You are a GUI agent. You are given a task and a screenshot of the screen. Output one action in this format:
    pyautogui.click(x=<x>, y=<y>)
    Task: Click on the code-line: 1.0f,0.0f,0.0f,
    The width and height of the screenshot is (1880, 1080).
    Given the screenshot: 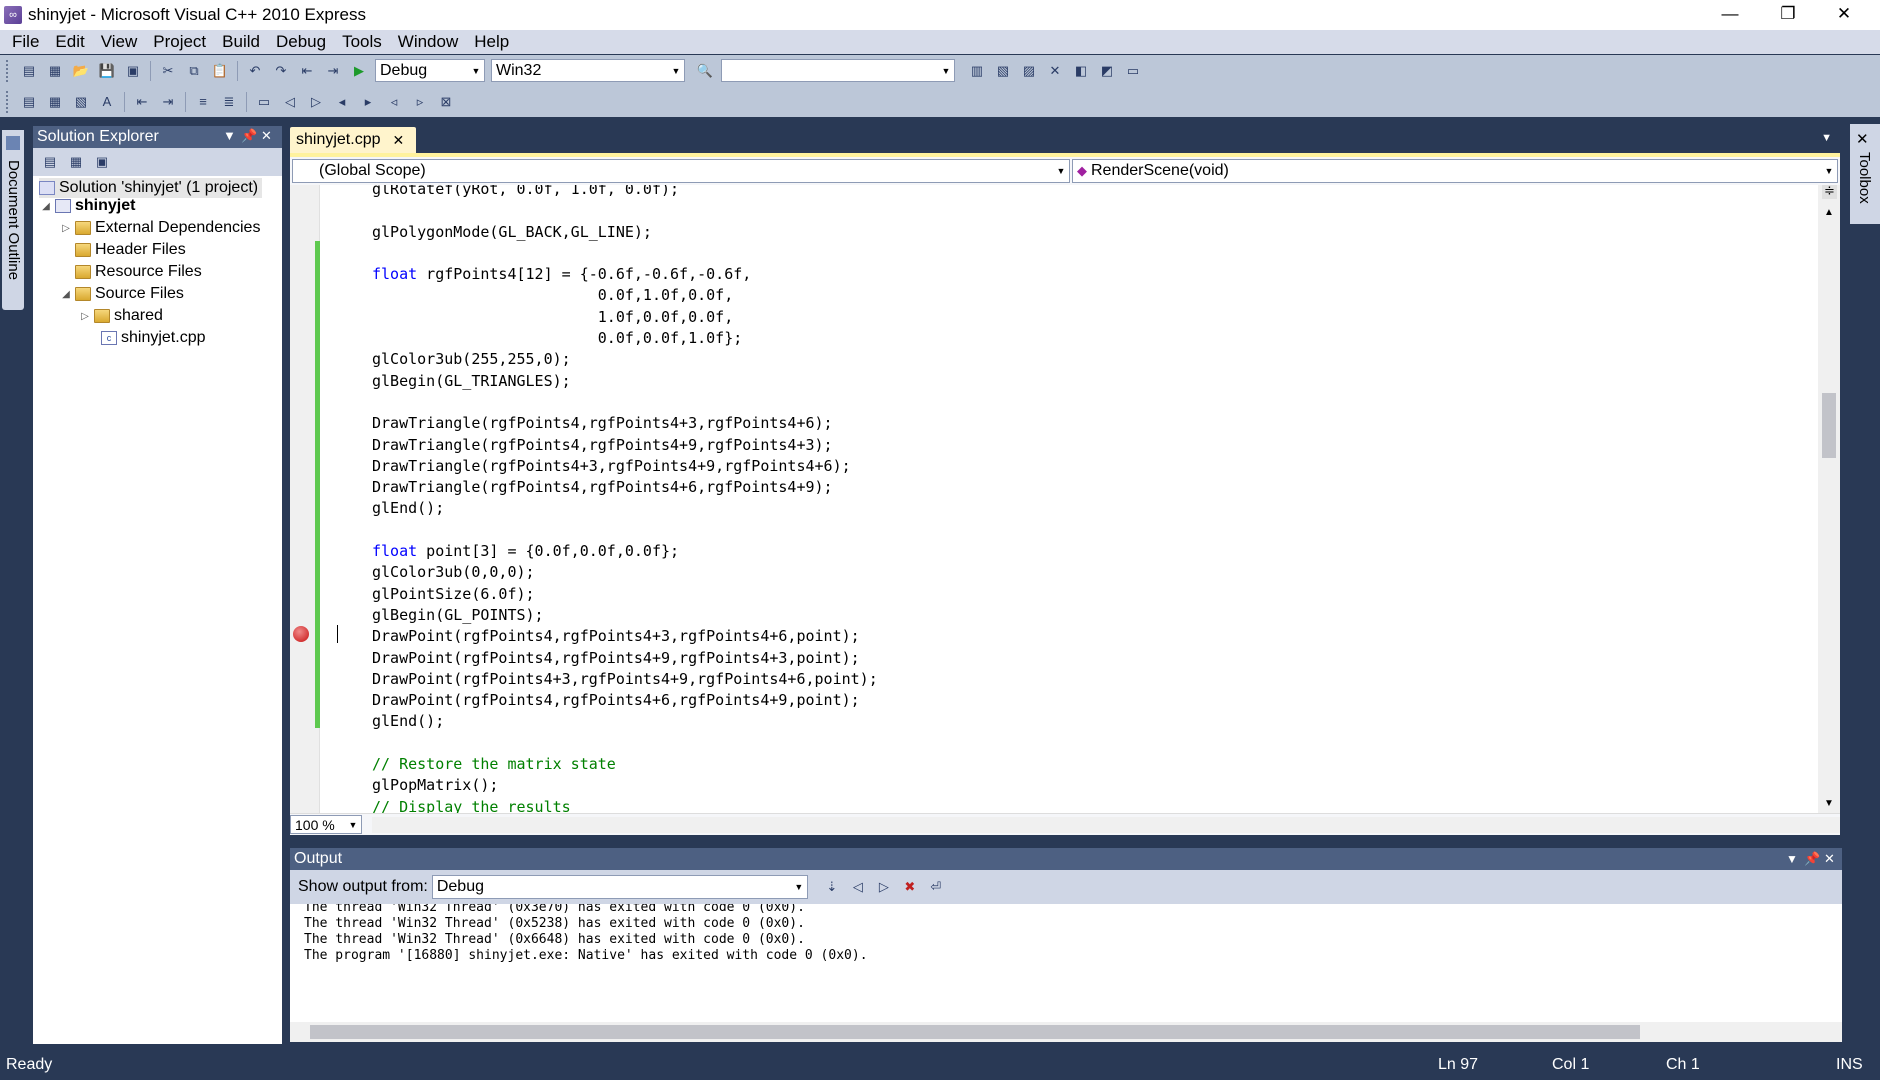 What is the action you would take?
    pyautogui.click(x=625, y=317)
    